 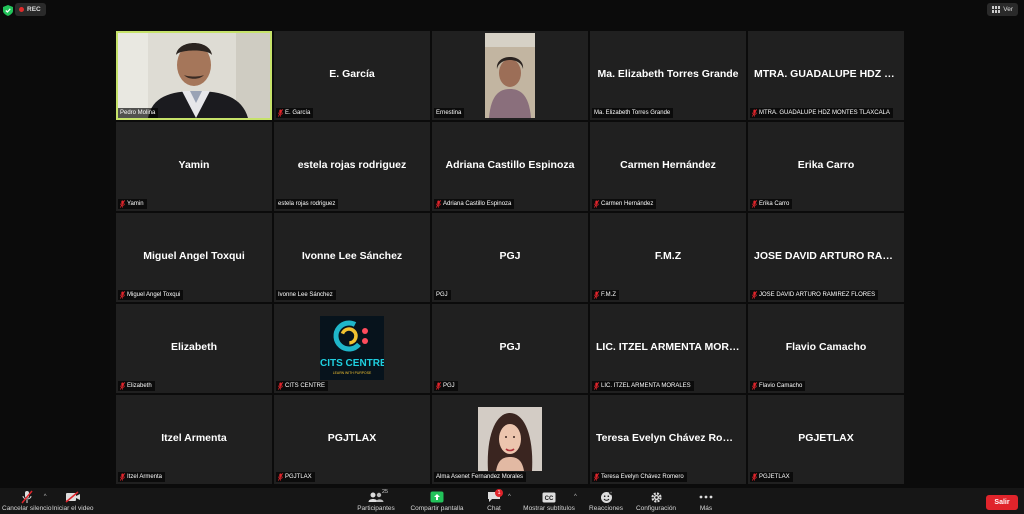 I want to click on participant-name-label: Erika Carro, so click(x=771, y=204).